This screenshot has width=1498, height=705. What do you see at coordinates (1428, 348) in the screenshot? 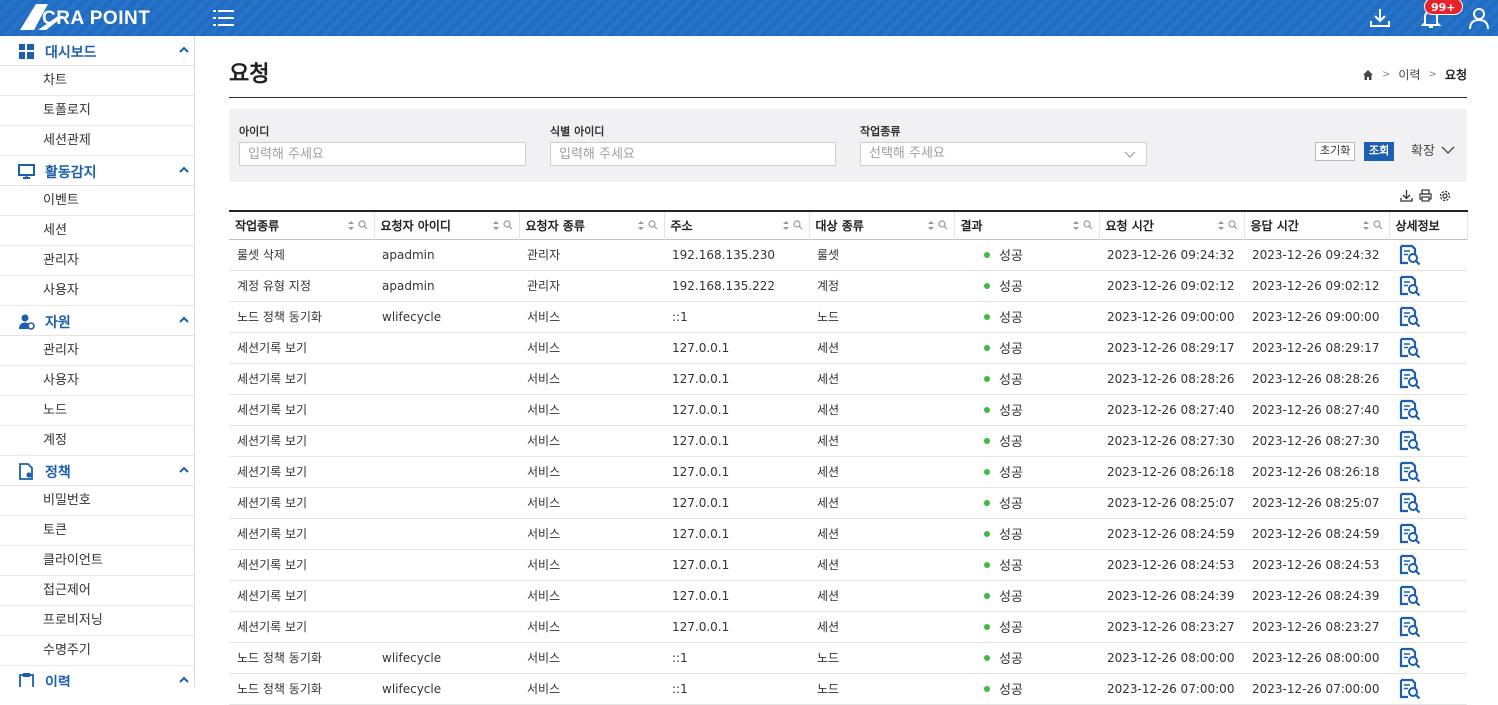
I see `cell-detail` at bounding box center [1428, 348].